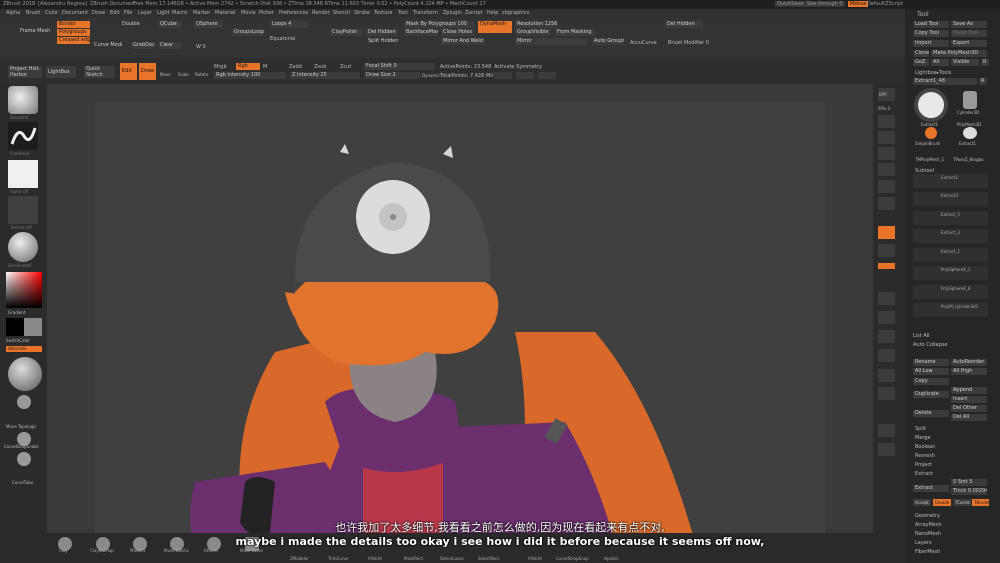 The height and width of the screenshot is (563, 1000). I want to click on remesh-section: Remesh, so click(925, 456).